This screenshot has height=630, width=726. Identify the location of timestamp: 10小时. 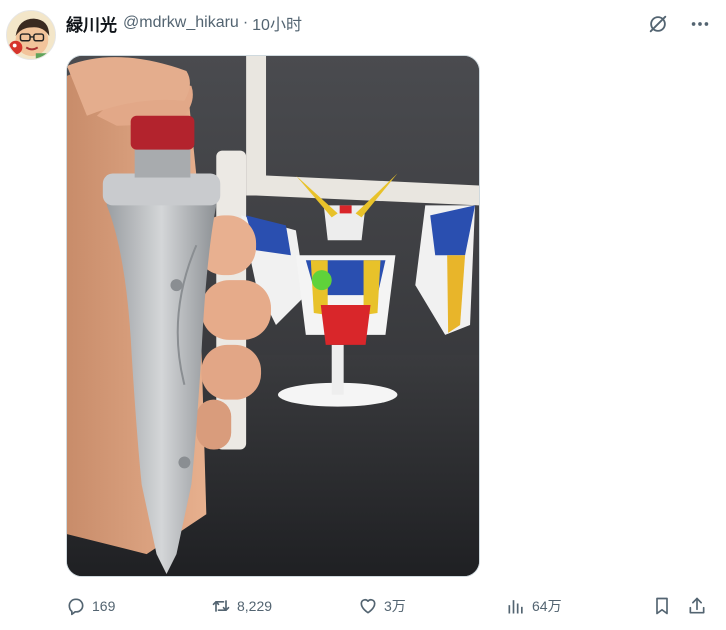
(277, 23).